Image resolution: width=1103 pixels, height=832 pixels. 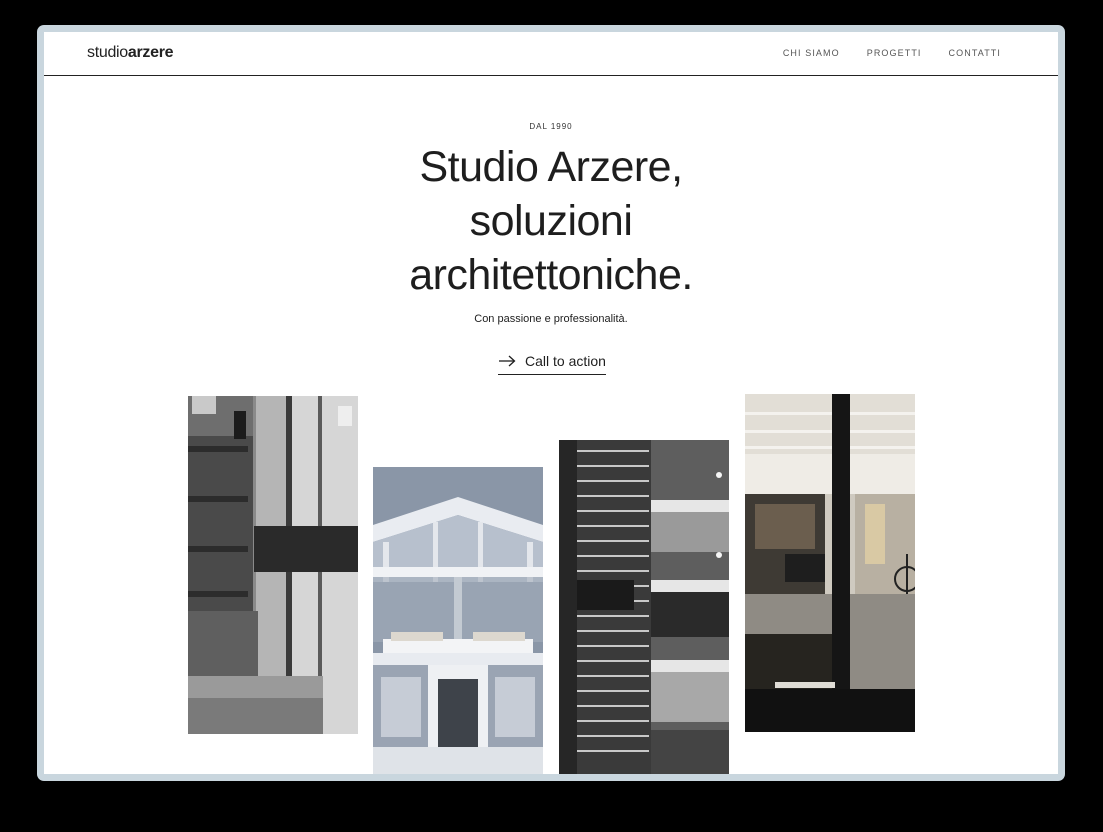 I want to click on nav-link-chi-siamo: CHI SIAMO, so click(x=811, y=53).